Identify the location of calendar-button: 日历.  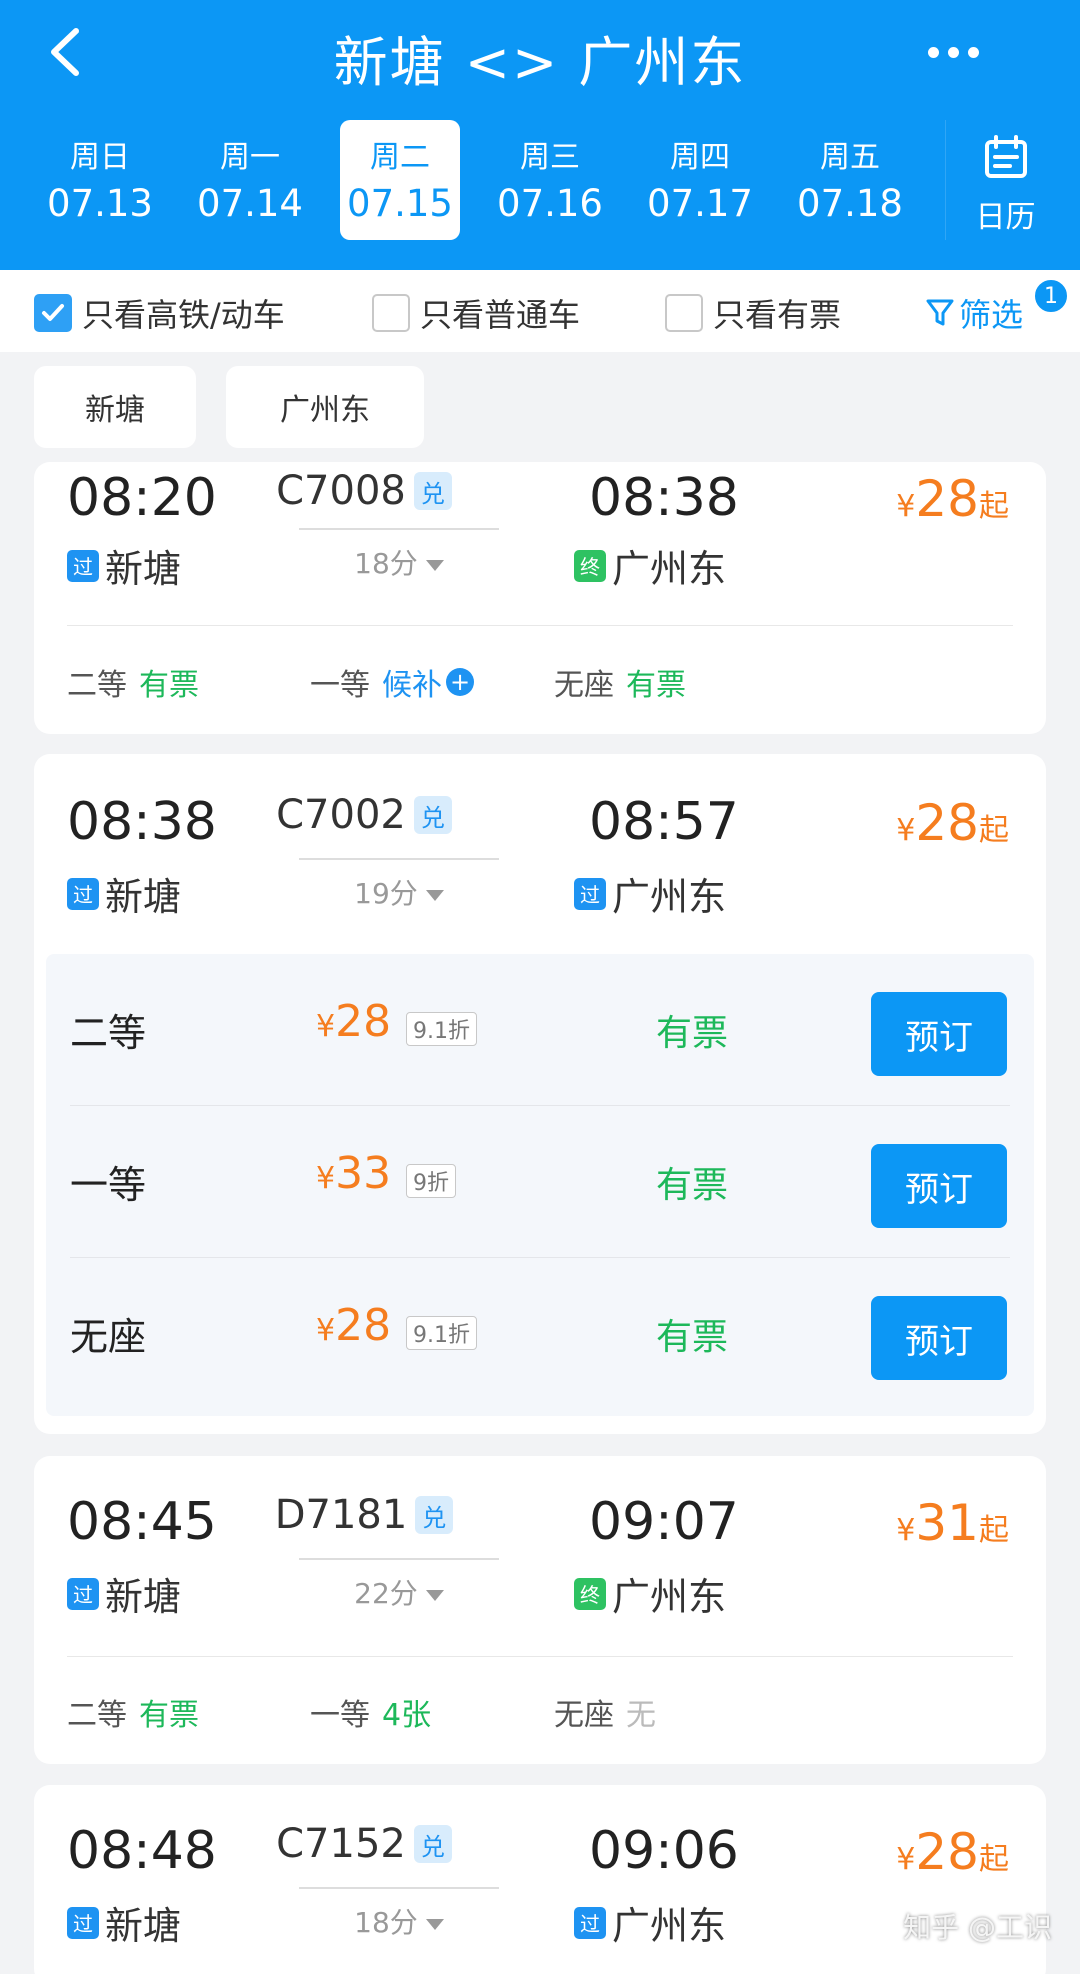
(1005, 180).